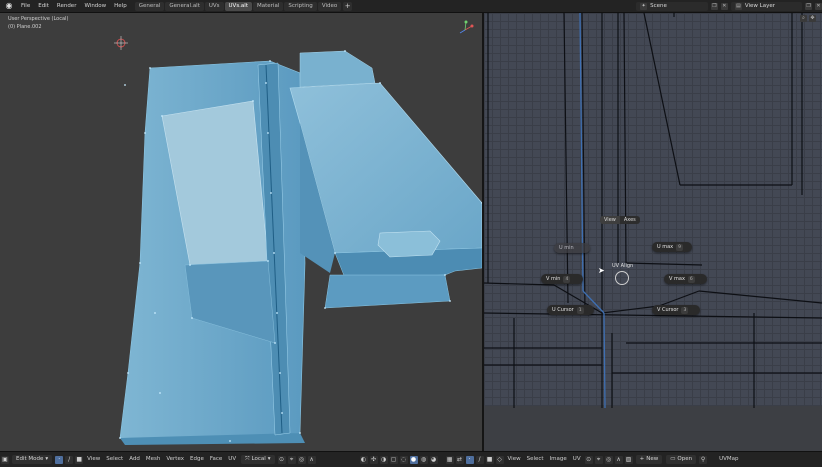 The width and height of the screenshot is (822, 467). Describe the element at coordinates (808, 18) in the screenshot. I see `uv-view-controls: ⌕ ✥` at that location.